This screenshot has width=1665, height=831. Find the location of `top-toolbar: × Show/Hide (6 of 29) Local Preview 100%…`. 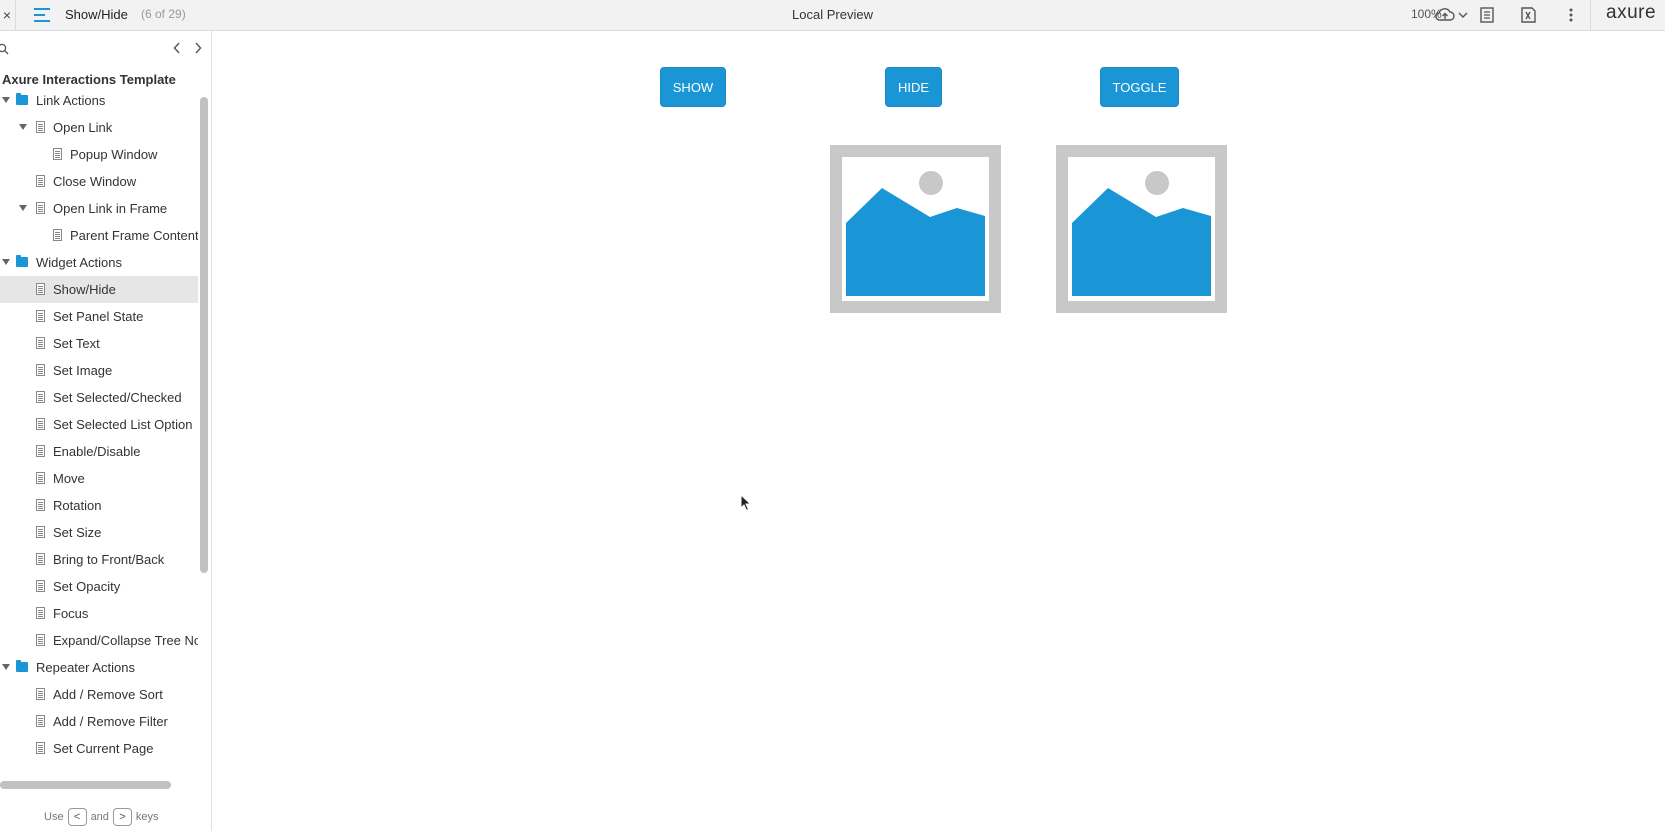

top-toolbar: × Show/Hide (6 of 29) Local Preview 100%… is located at coordinates (832, 15).